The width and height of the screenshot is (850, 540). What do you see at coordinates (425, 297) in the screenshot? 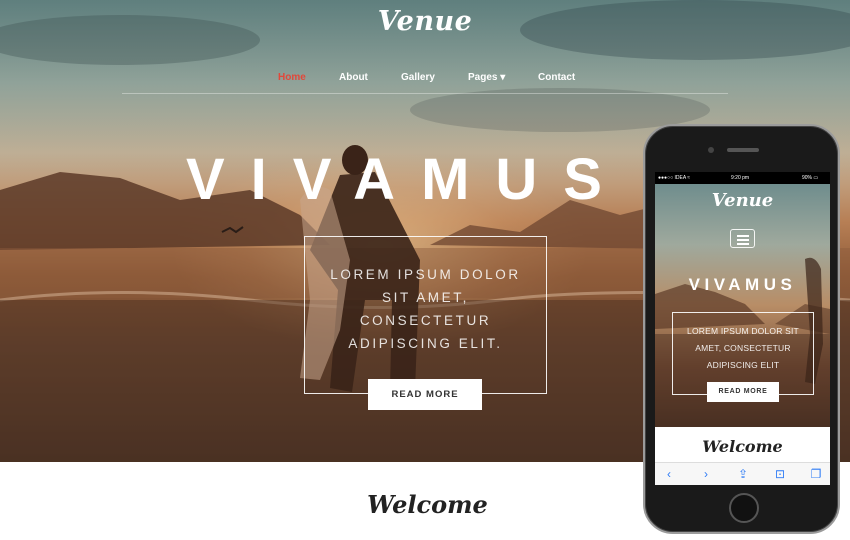
I see `hero-text-line: SIT AMET,` at bounding box center [425, 297].